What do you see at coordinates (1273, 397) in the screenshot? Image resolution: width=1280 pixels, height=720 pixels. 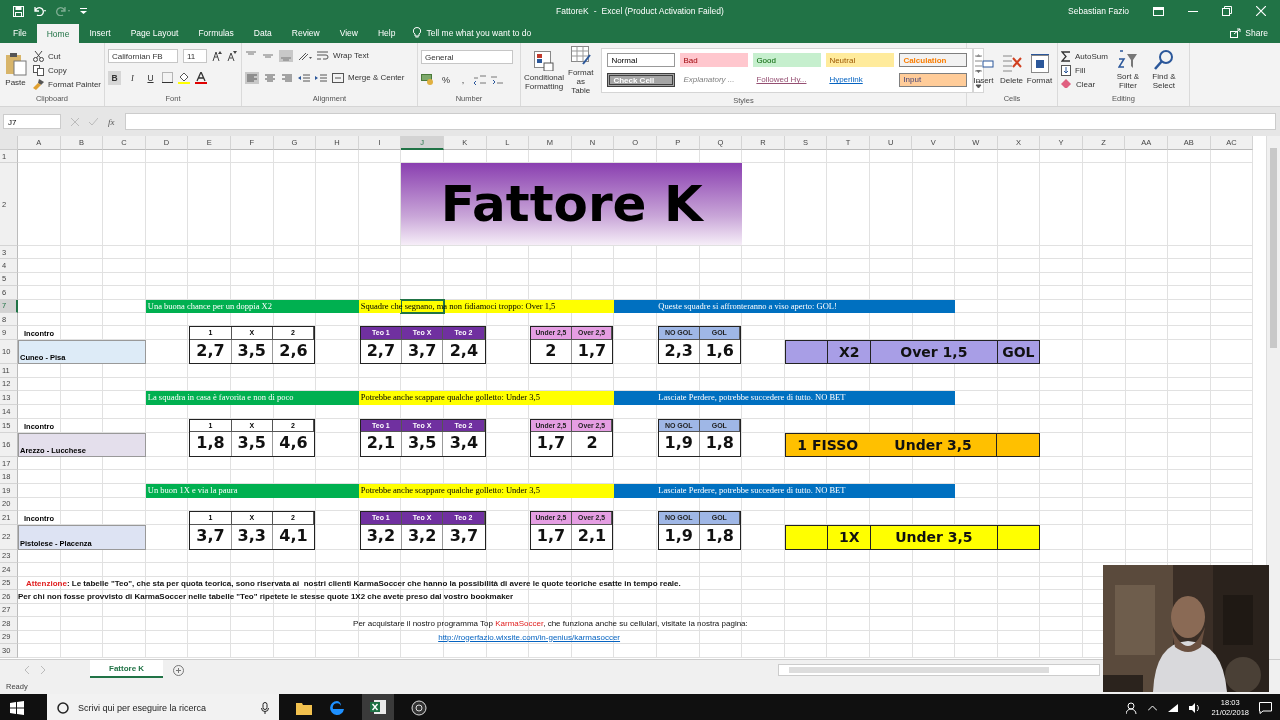 I see `vertical-scrollbar` at bounding box center [1273, 397].